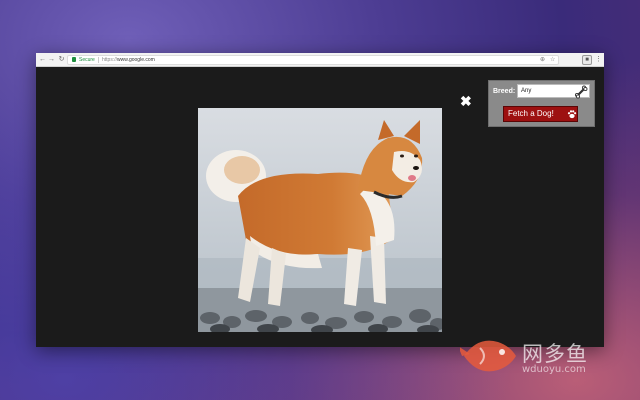 This screenshot has height=400, width=640. What do you see at coordinates (572, 114) in the screenshot?
I see `paw-icon` at bounding box center [572, 114].